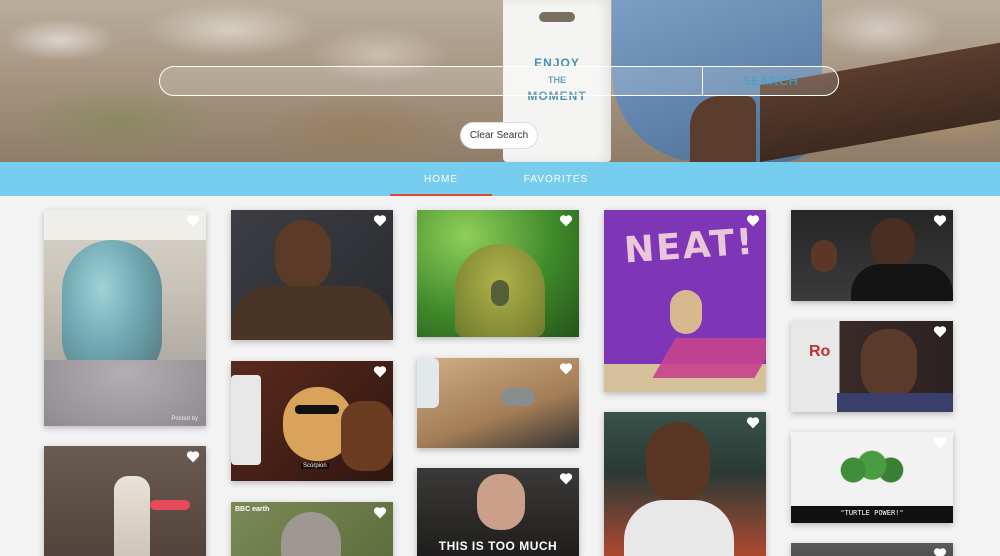 This screenshot has height=556, width=1000. What do you see at coordinates (689, 246) in the screenshot?
I see `gif-neat-text: NEAT!` at bounding box center [689, 246].